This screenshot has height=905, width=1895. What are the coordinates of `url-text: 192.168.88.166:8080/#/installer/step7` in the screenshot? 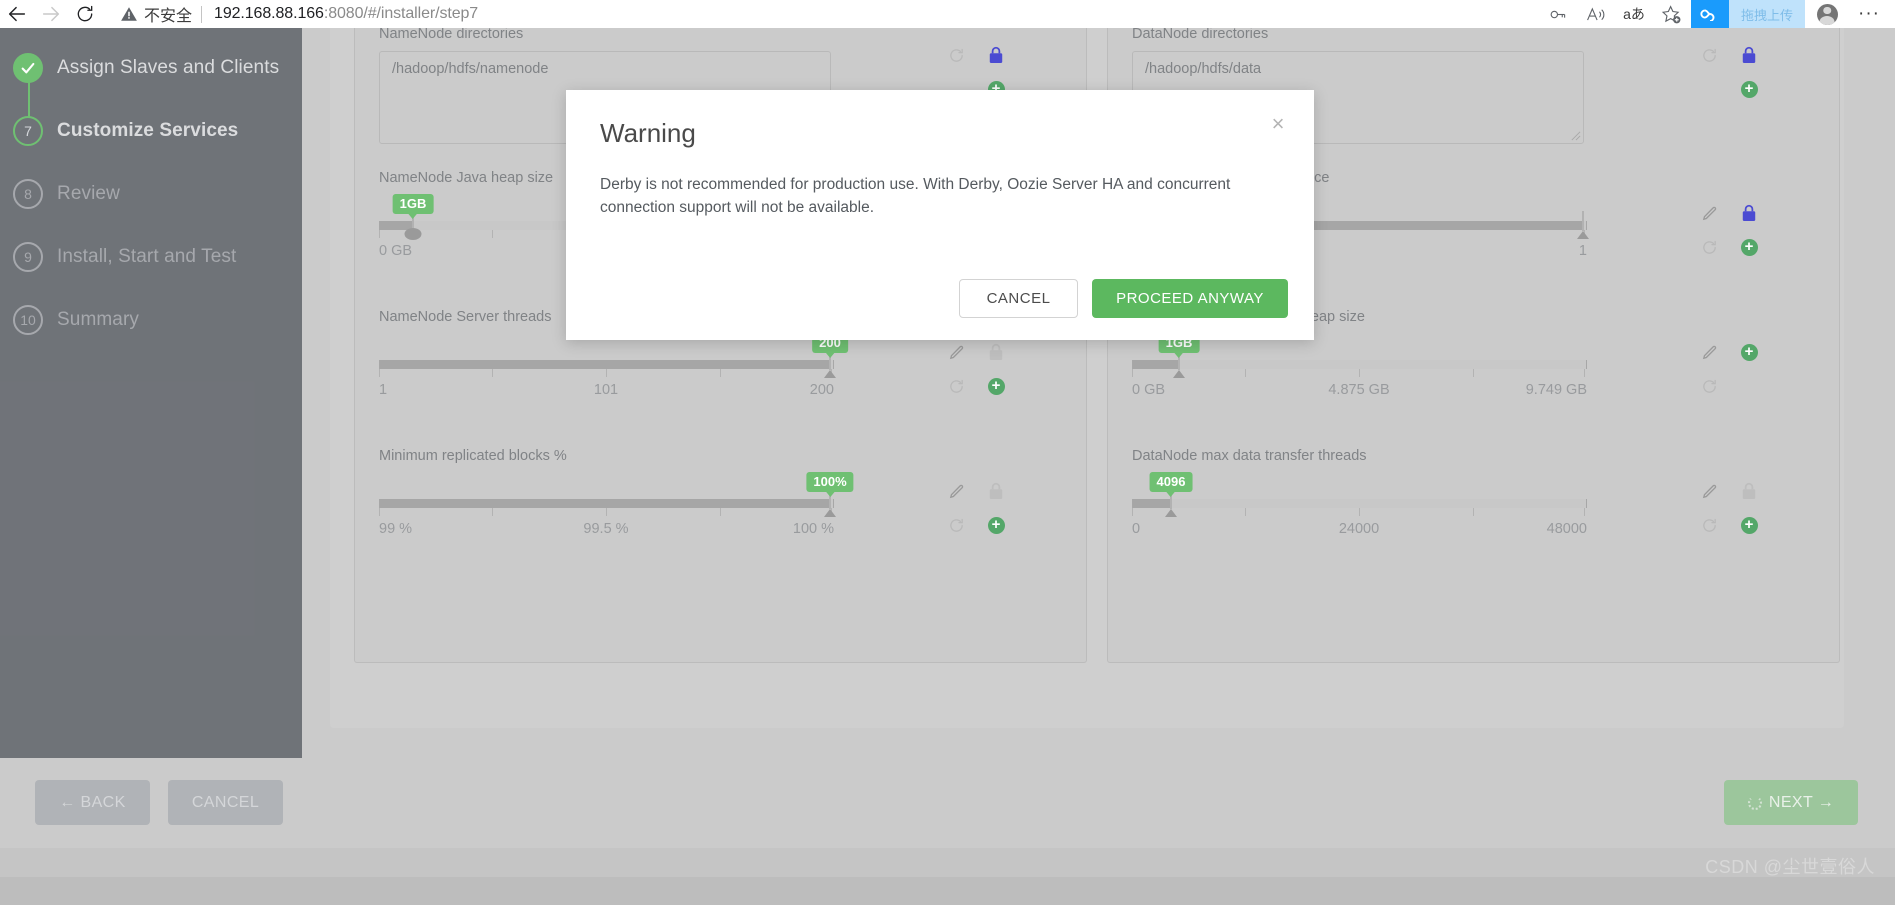 It's located at (346, 14).